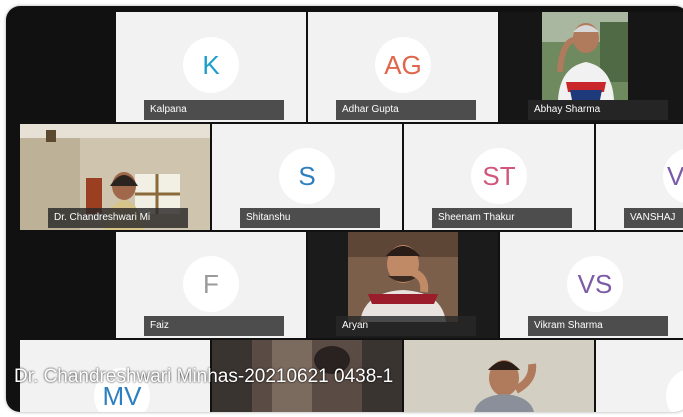 Image resolution: width=683 pixels, height=417 pixels. What do you see at coordinates (591, 67) in the screenshot?
I see `participant-tile-abhay-sharma: Abhay Sharma` at bounding box center [591, 67].